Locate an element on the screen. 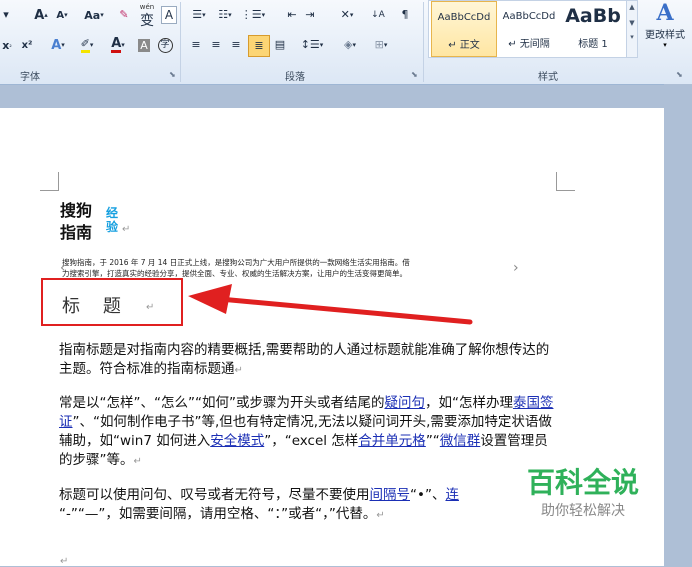 This screenshot has height=567, width=692. style-no-spacing: AaBbCcDd ↵ 无间隔 is located at coordinates (529, 28).